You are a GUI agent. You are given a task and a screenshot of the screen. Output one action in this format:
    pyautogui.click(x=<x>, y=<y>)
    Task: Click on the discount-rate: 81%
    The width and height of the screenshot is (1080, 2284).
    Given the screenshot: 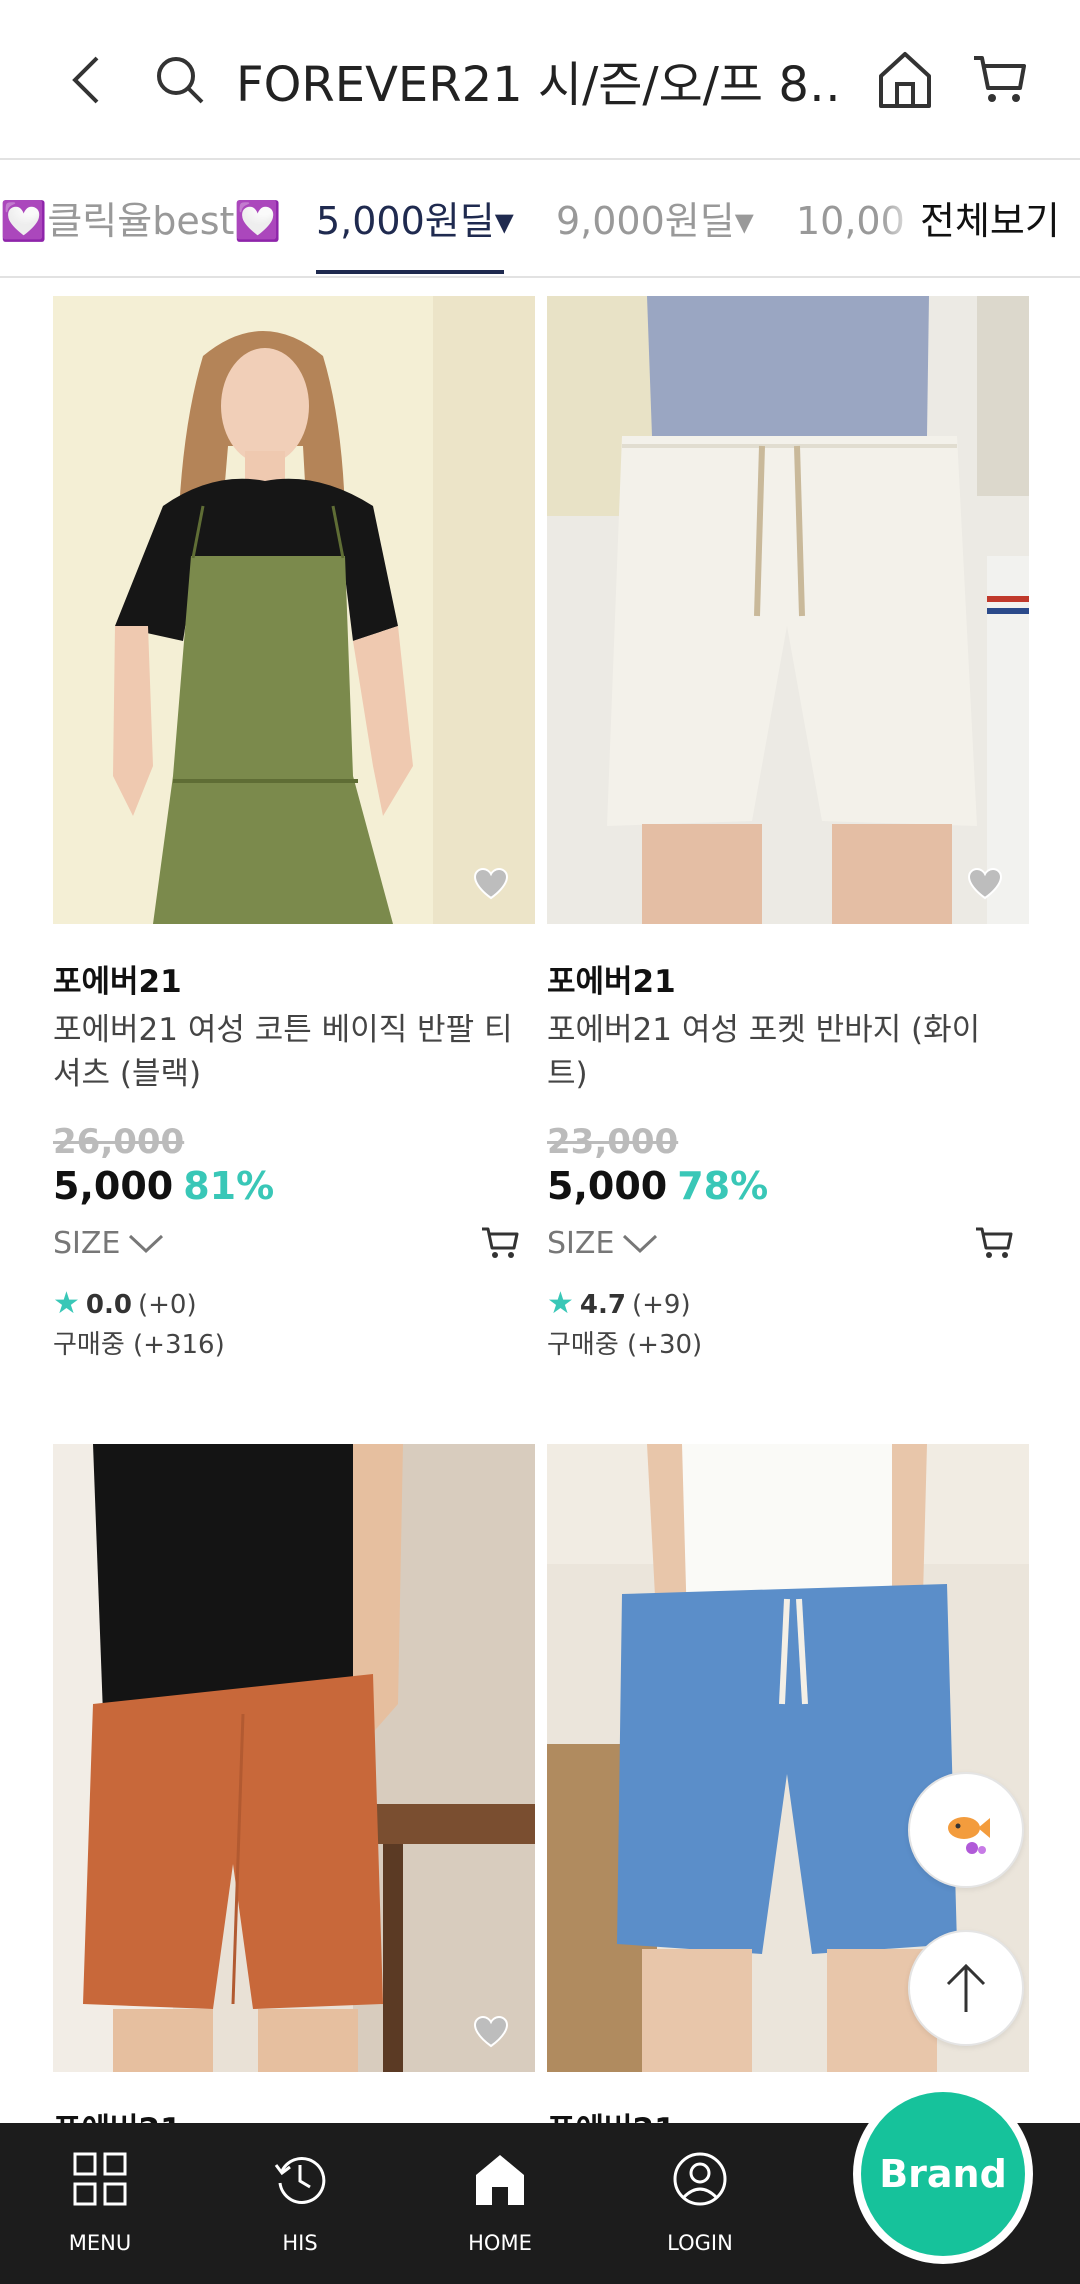 What is the action you would take?
    pyautogui.click(x=229, y=1186)
    